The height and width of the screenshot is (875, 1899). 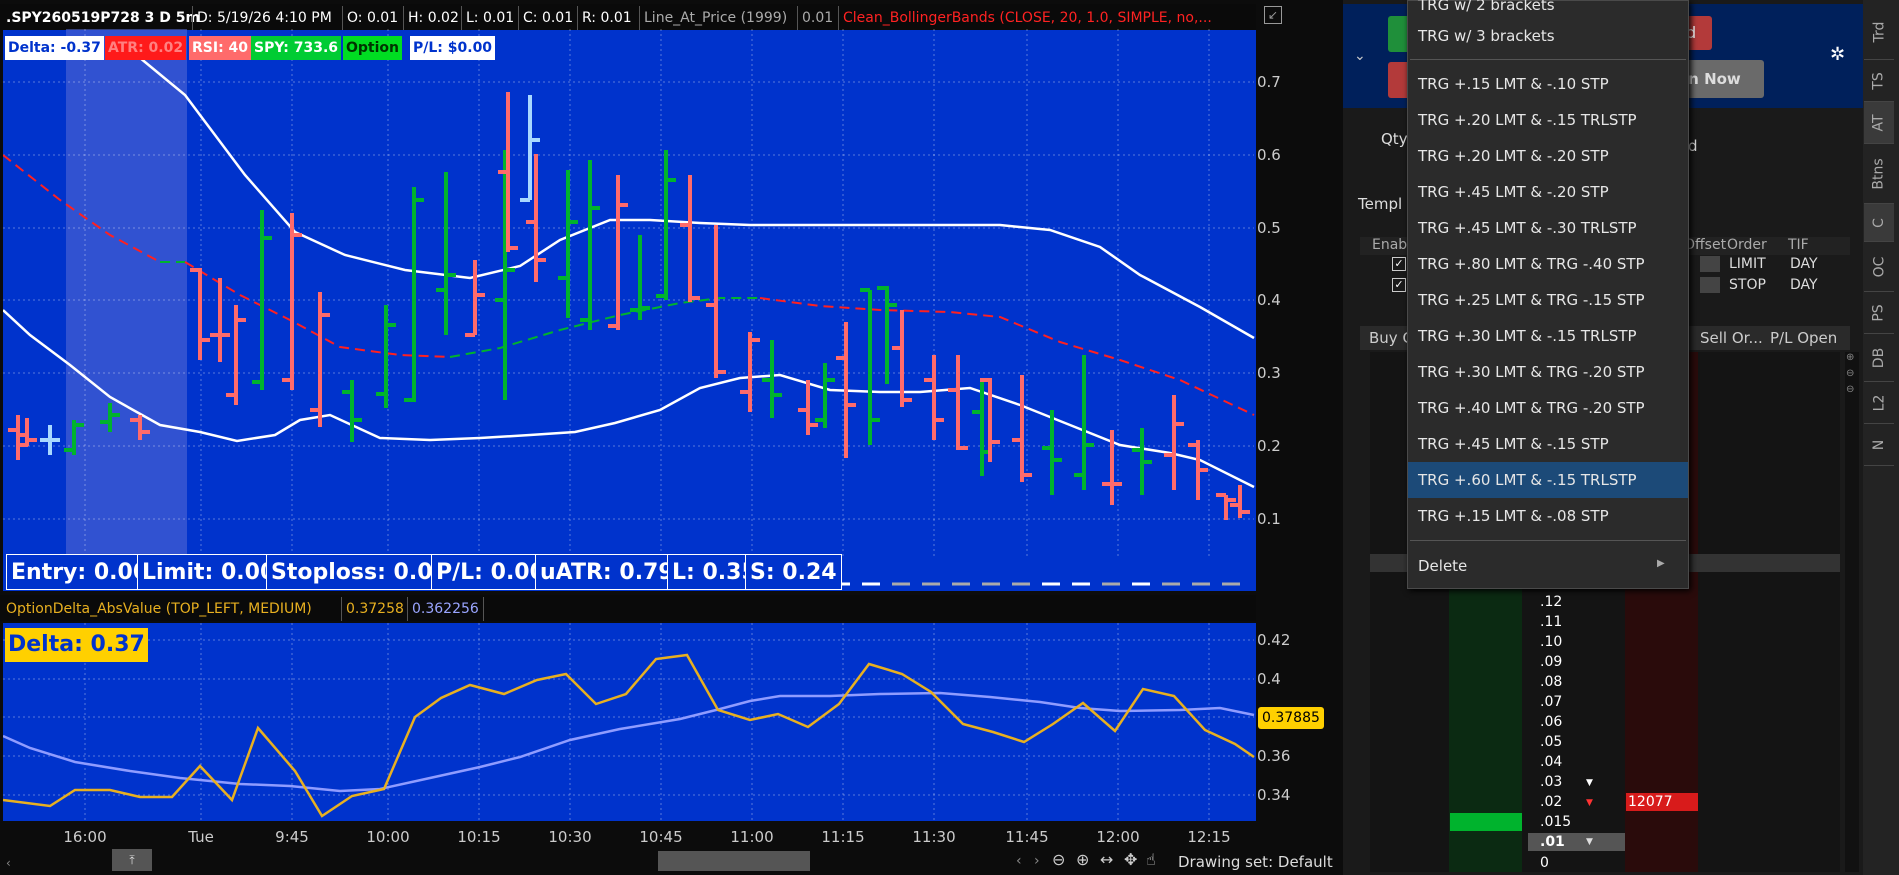 What do you see at coordinates (1255, 862) in the screenshot?
I see `drawing-set-label: Drawing set: Default` at bounding box center [1255, 862].